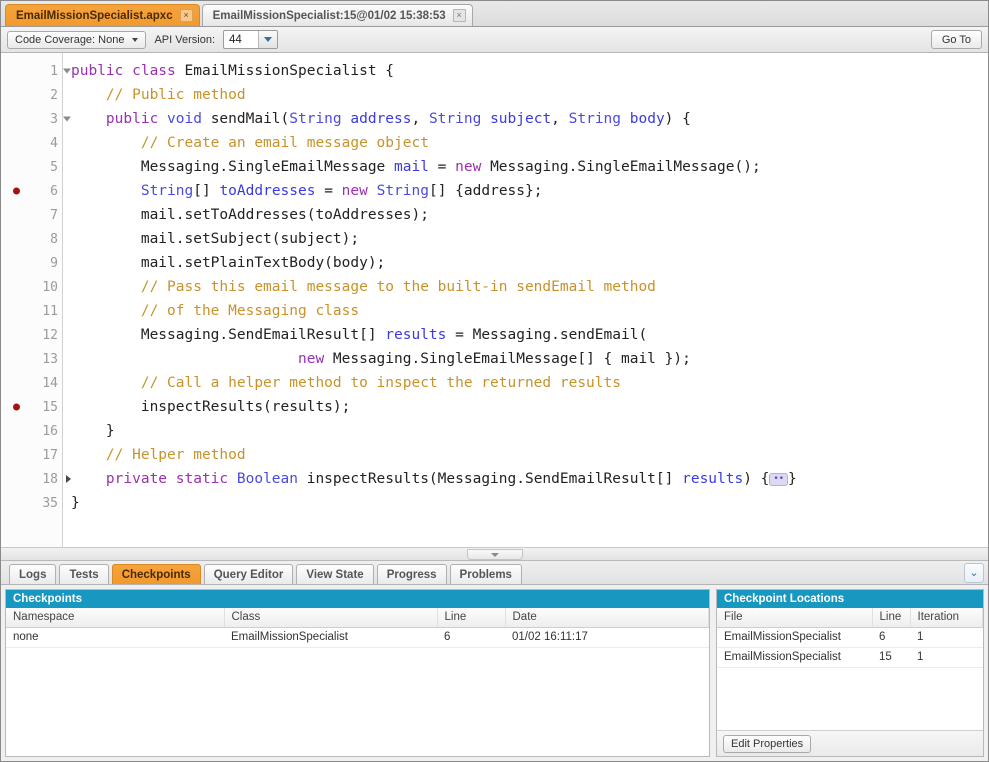 The height and width of the screenshot is (762, 989). I want to click on column-header: Date, so click(607, 618).